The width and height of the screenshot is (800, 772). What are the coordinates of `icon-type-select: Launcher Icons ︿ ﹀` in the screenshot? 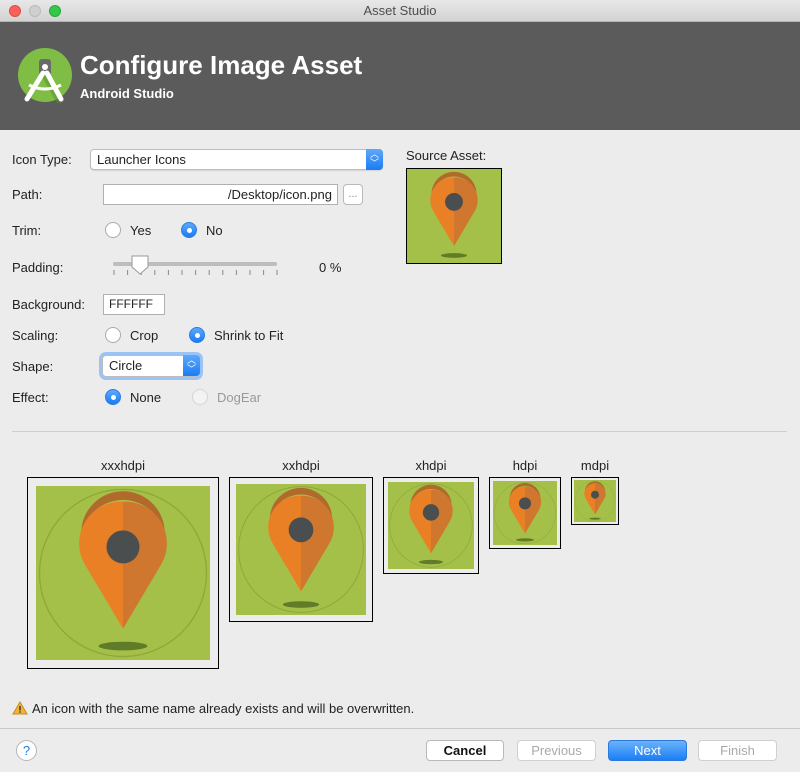 It's located at (236, 159).